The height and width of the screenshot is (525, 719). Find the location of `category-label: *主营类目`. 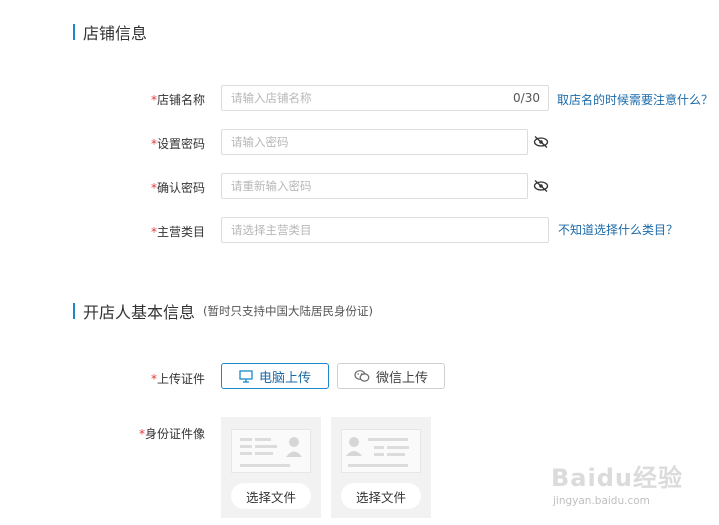

category-label: *主营类目 is located at coordinates (177, 232).